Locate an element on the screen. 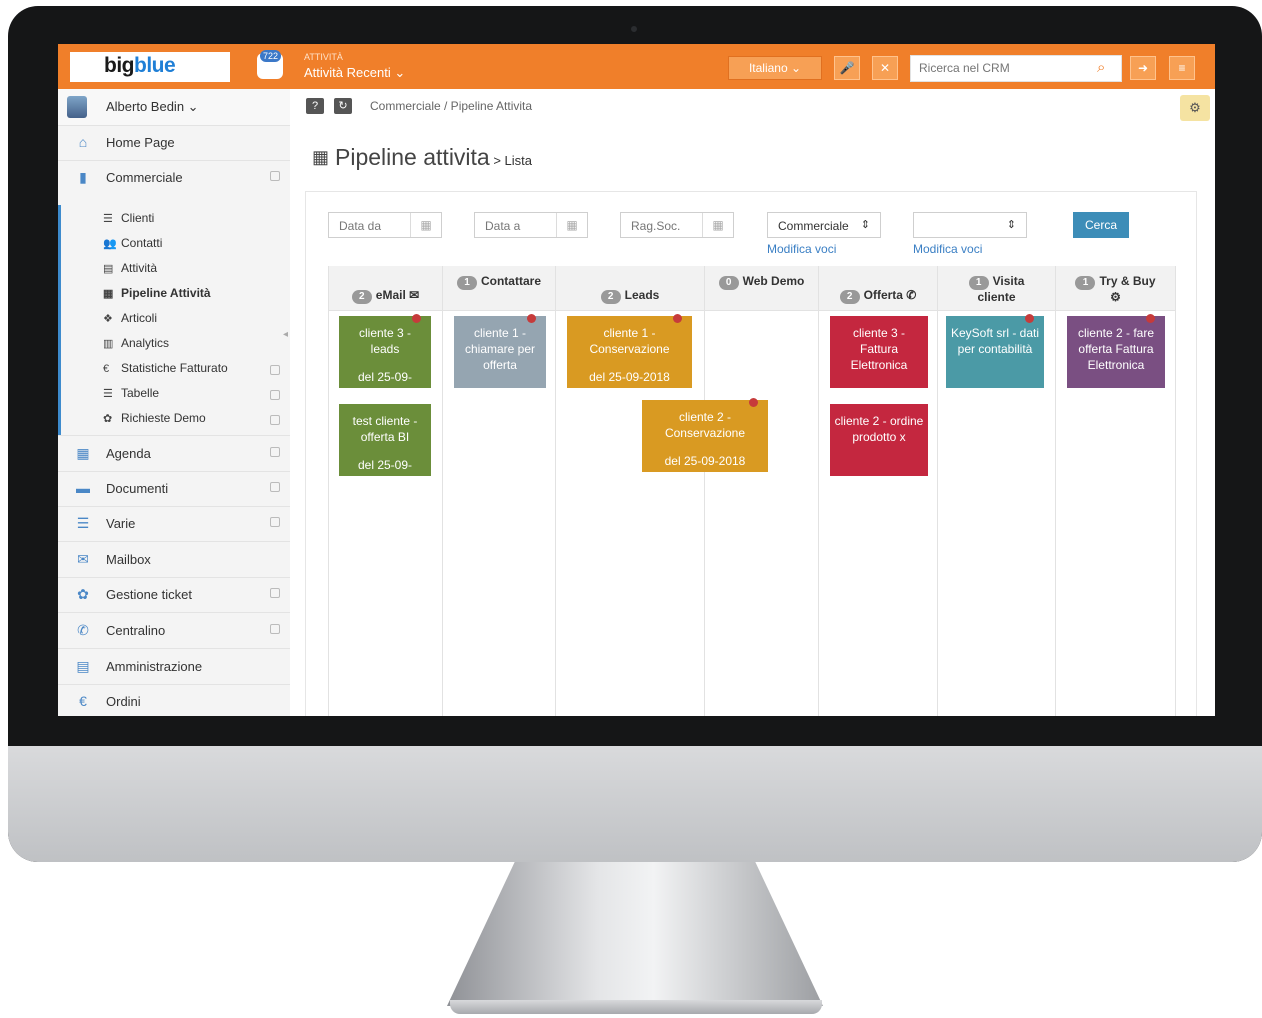 The height and width of the screenshot is (1018, 1262). refresh-button: ↻ is located at coordinates (343, 106).